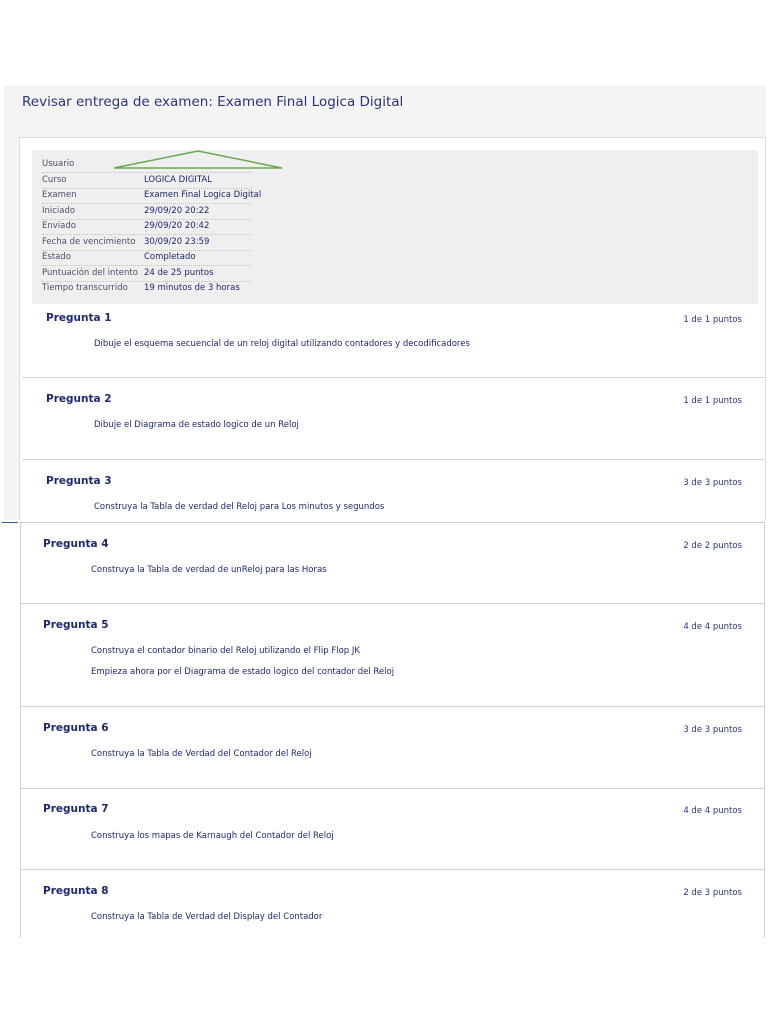  What do you see at coordinates (76, 544) in the screenshot?
I see `question-4-title: Pregunta 4` at bounding box center [76, 544].